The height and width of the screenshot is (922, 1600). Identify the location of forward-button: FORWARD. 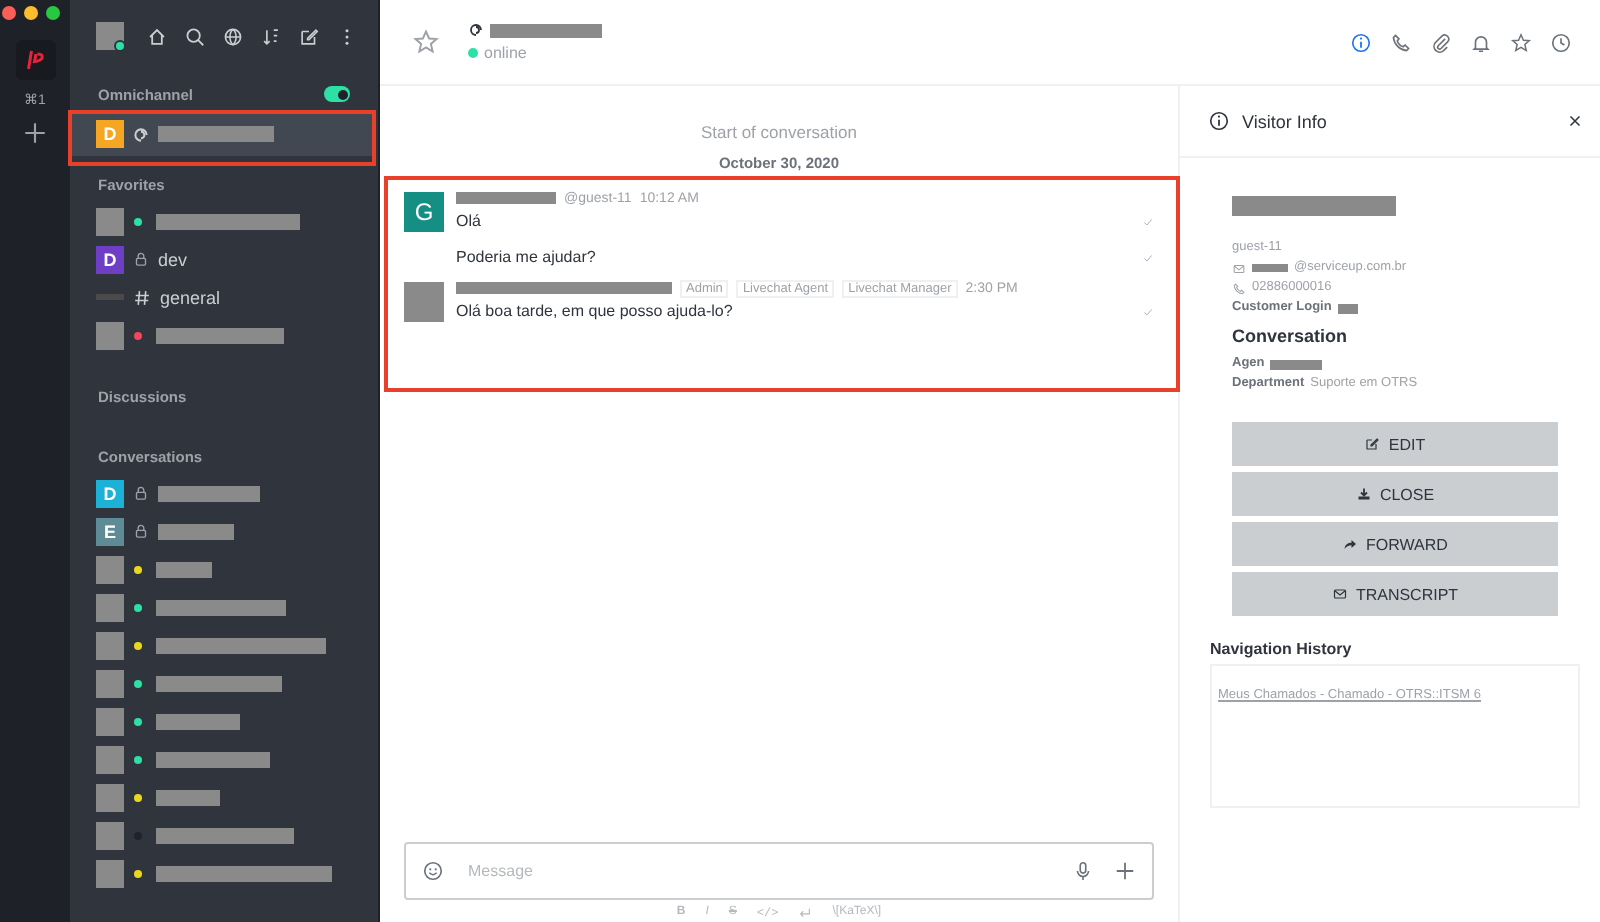
(1395, 544).